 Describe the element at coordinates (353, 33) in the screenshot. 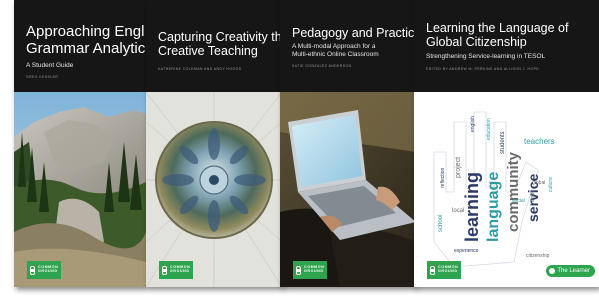

I see `book-3-title: Pedagogy and Practic` at that location.